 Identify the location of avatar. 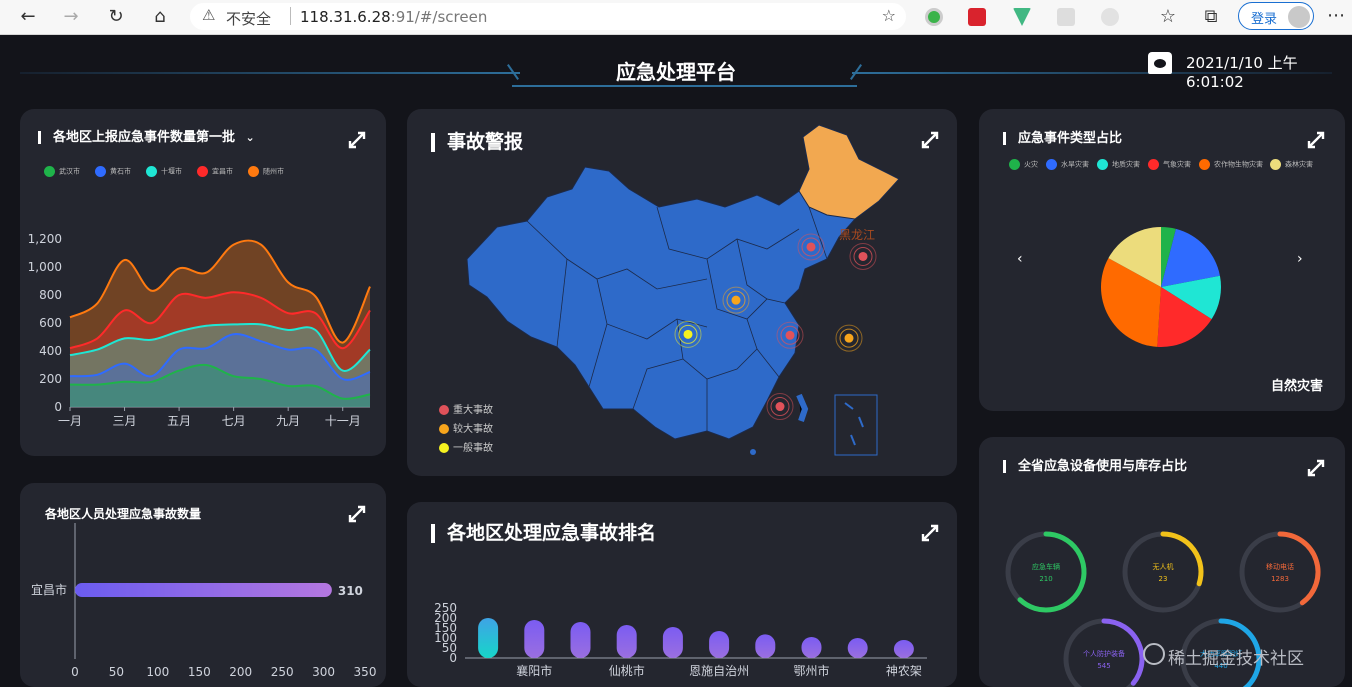
(1299, 17).